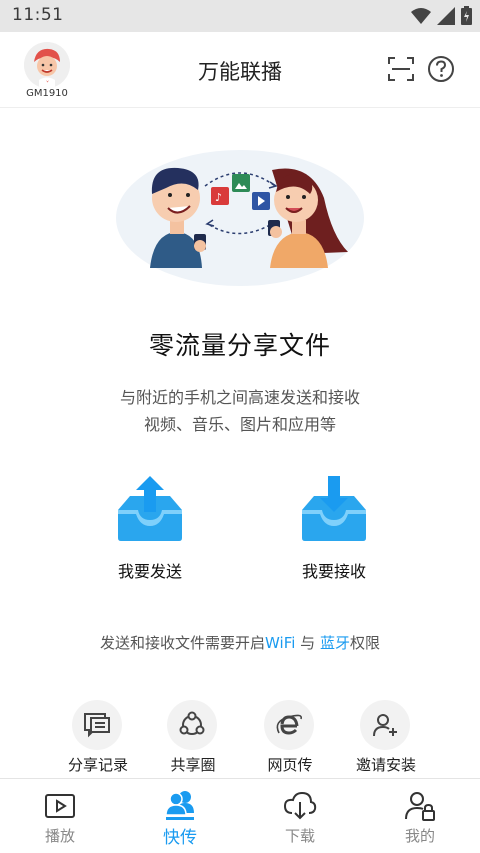 The height and width of the screenshot is (853, 480). What do you see at coordinates (239, 345) in the screenshot?
I see `headline: 零流量分享文件` at bounding box center [239, 345].